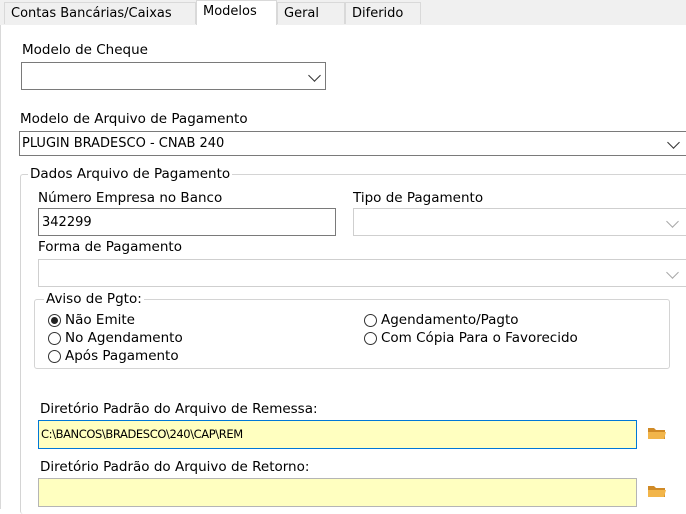 The image size is (686, 514). What do you see at coordinates (418, 198) in the screenshot?
I see `tipo-pagamento-label: Tipo de Pagamento` at bounding box center [418, 198].